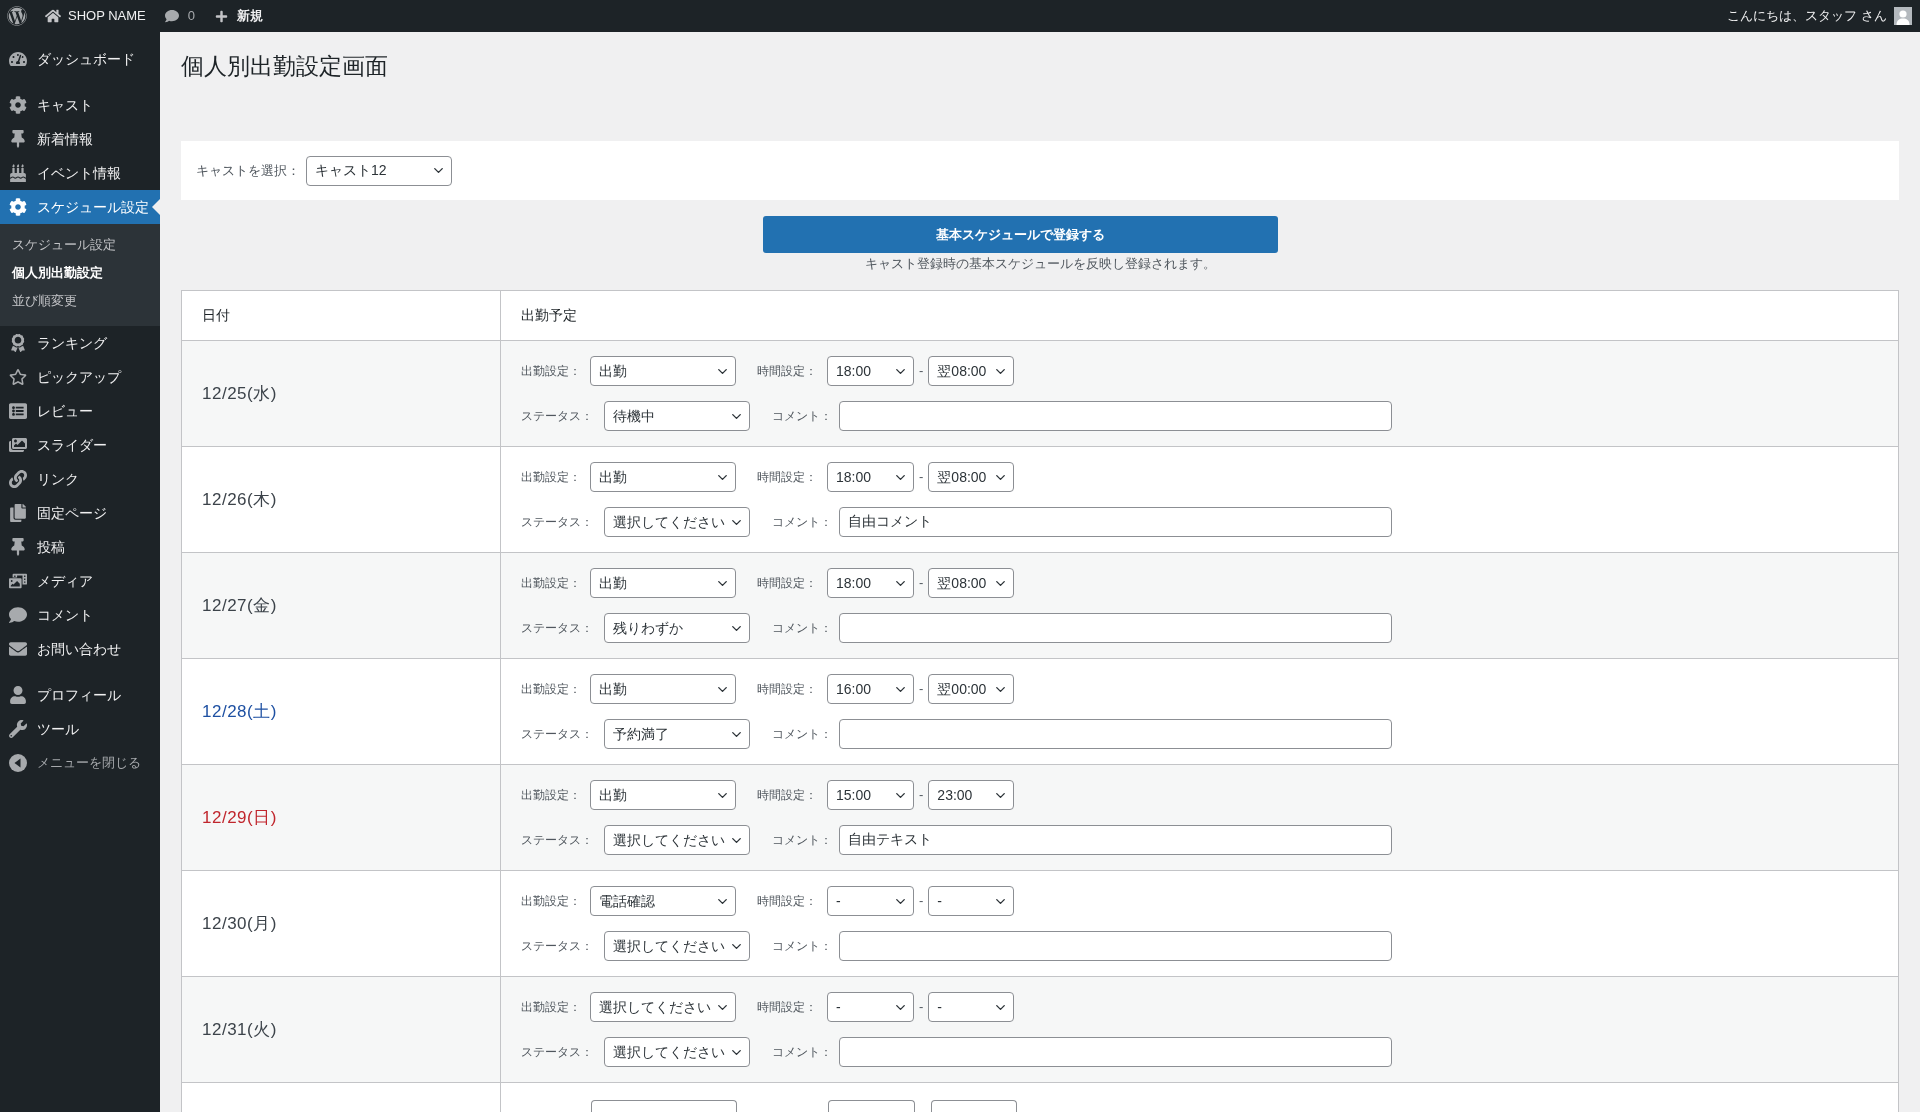 The image size is (1920, 1112). What do you see at coordinates (107, 16) in the screenshot?
I see `site-name-link: SHOP NAME` at bounding box center [107, 16].